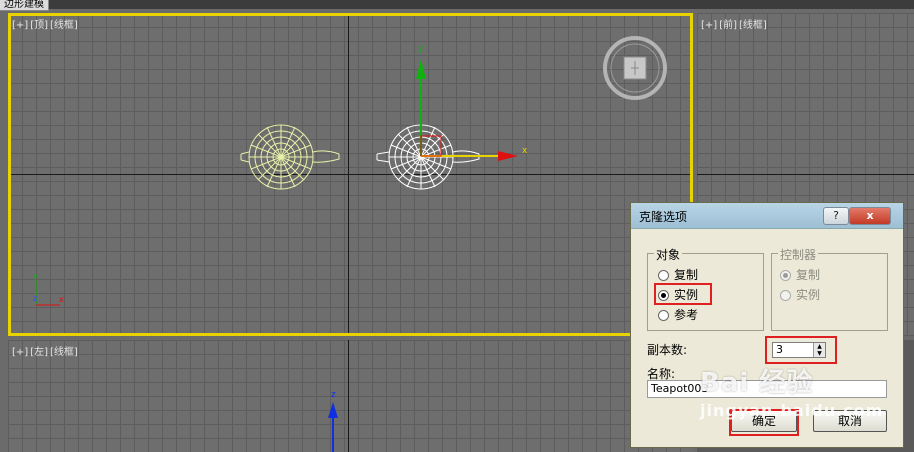 This screenshot has width=914, height=452. What do you see at coordinates (767, 216) in the screenshot?
I see `dialog-titlebar: 克隆选项 ? x` at bounding box center [767, 216].